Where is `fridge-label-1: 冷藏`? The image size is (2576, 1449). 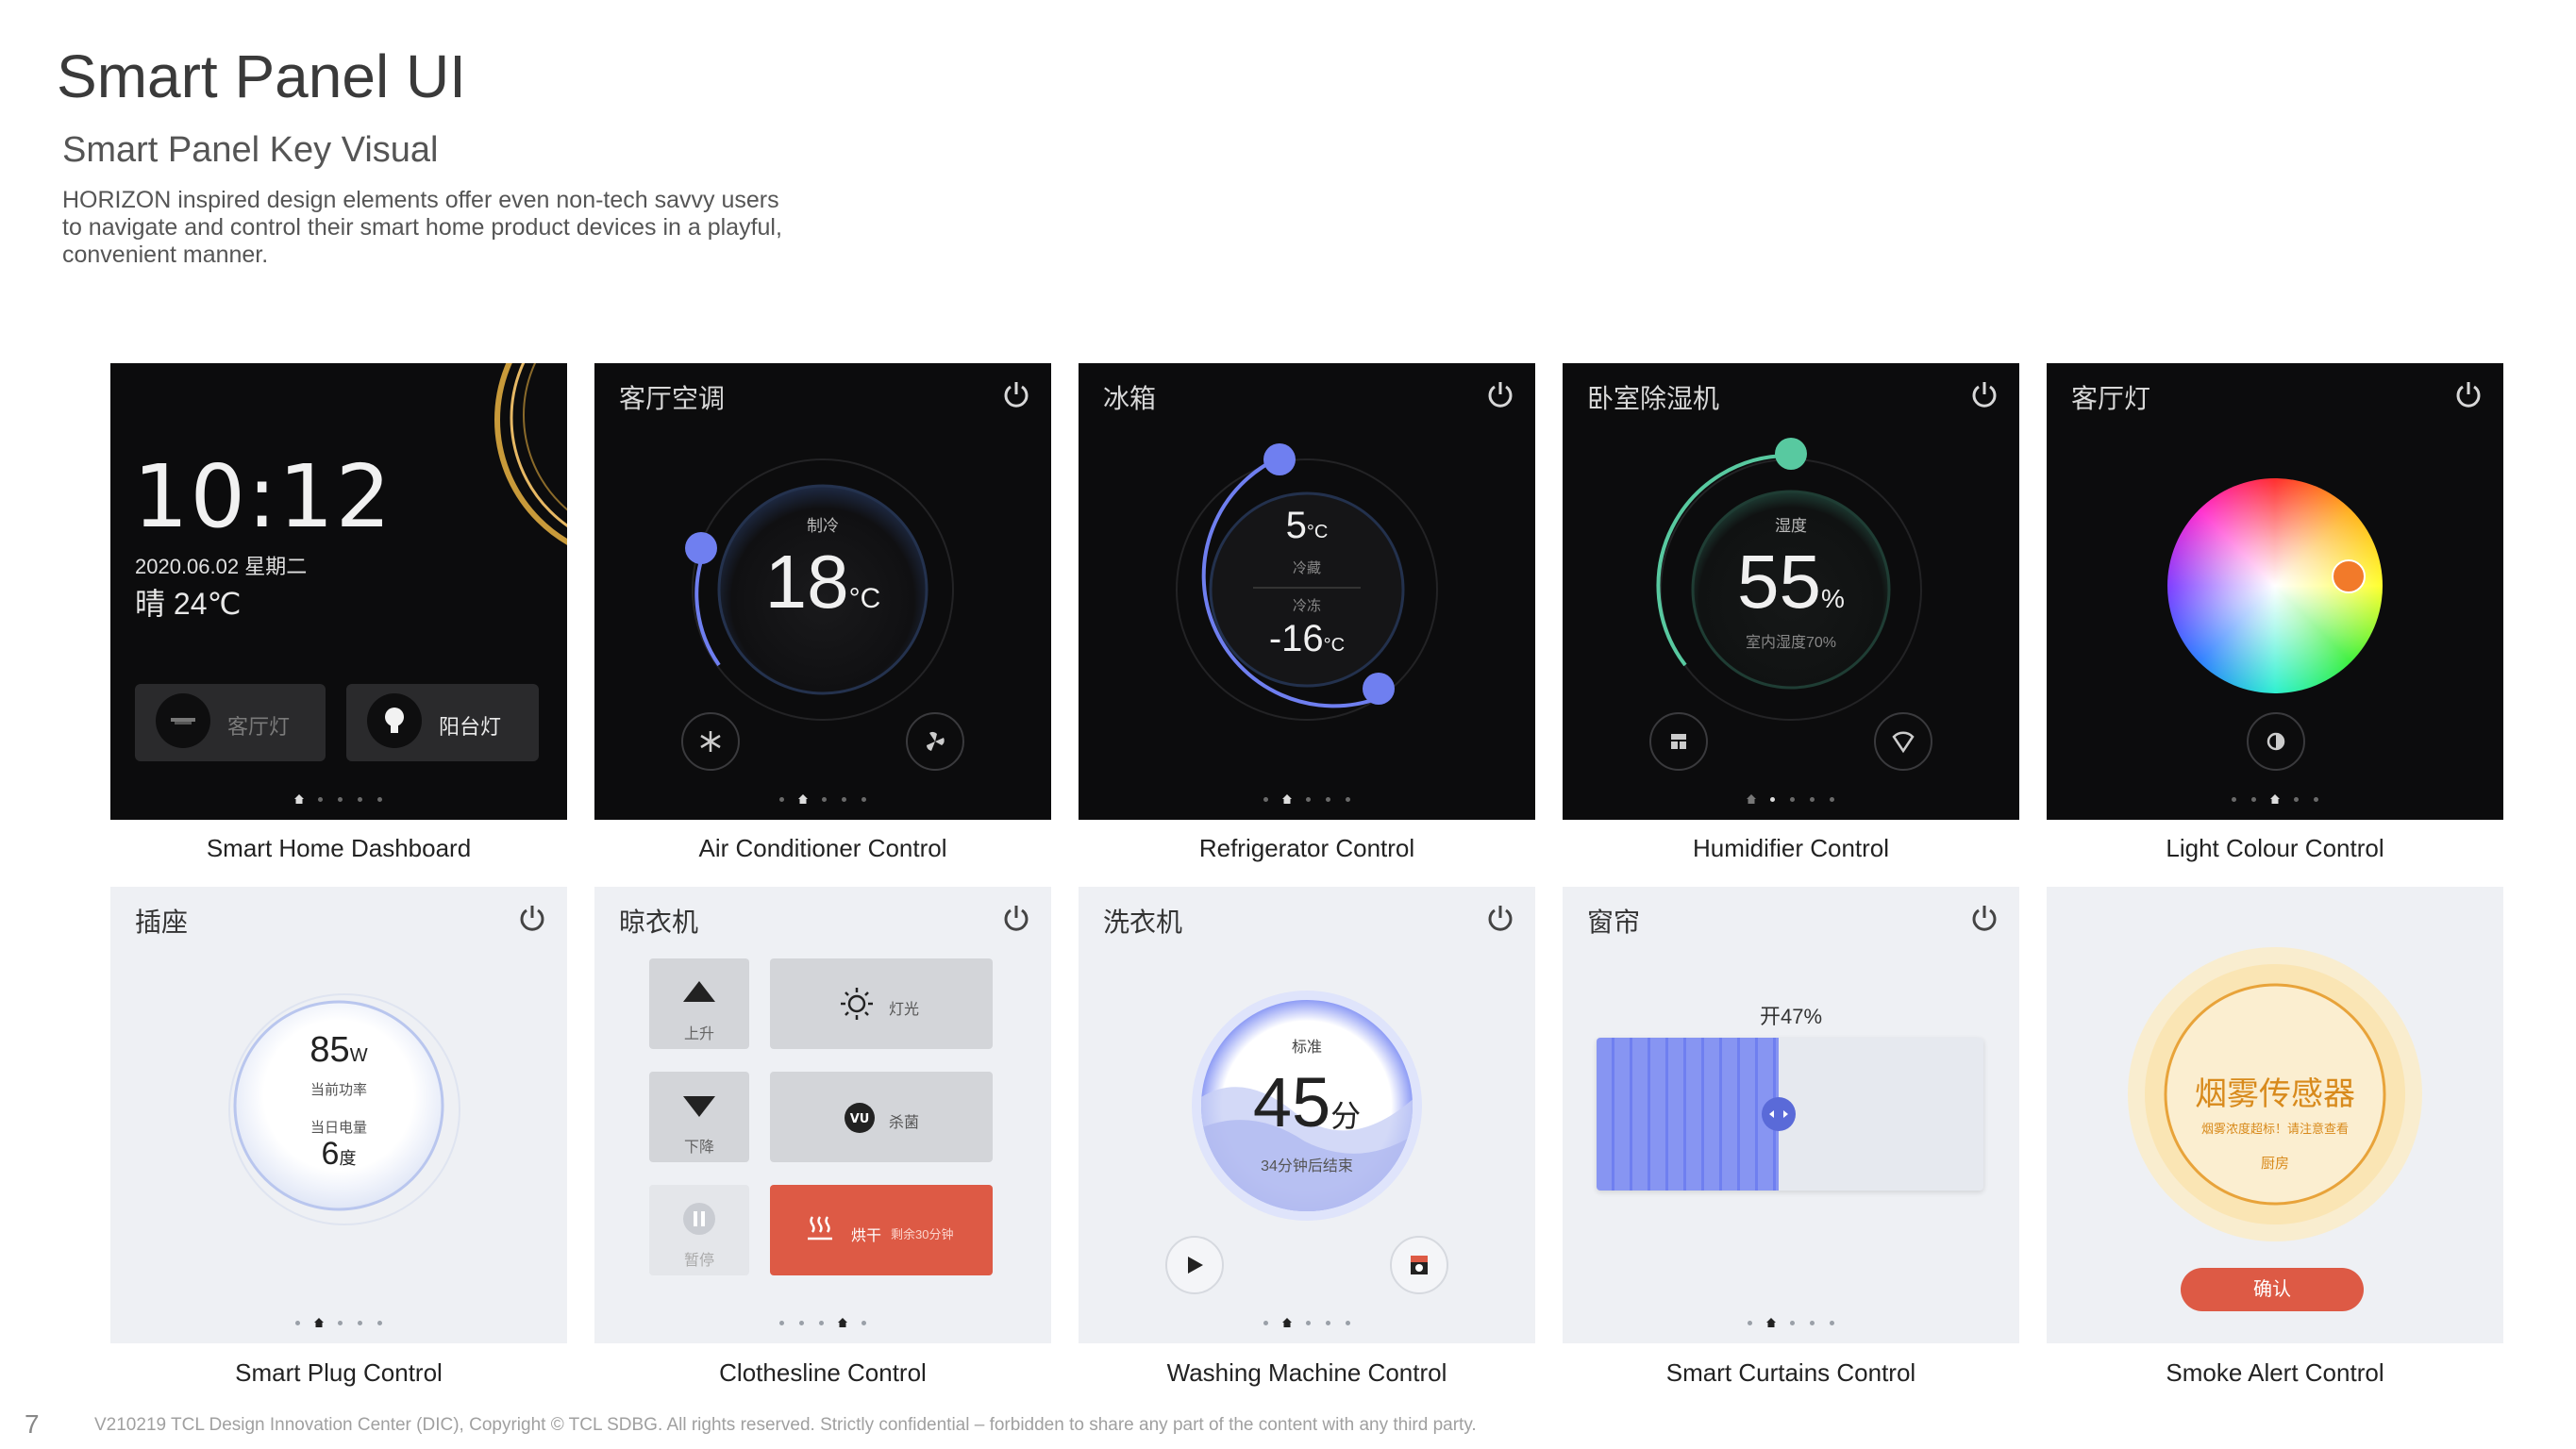
fridge-label-1: 冷藏 is located at coordinates (1306, 568).